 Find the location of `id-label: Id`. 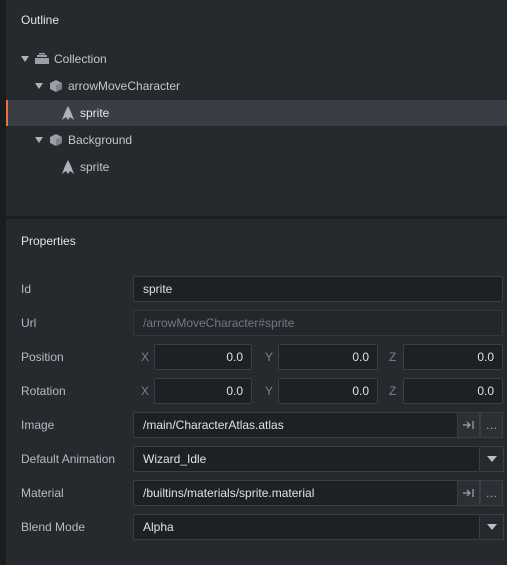

id-label: Id is located at coordinates (26, 289).